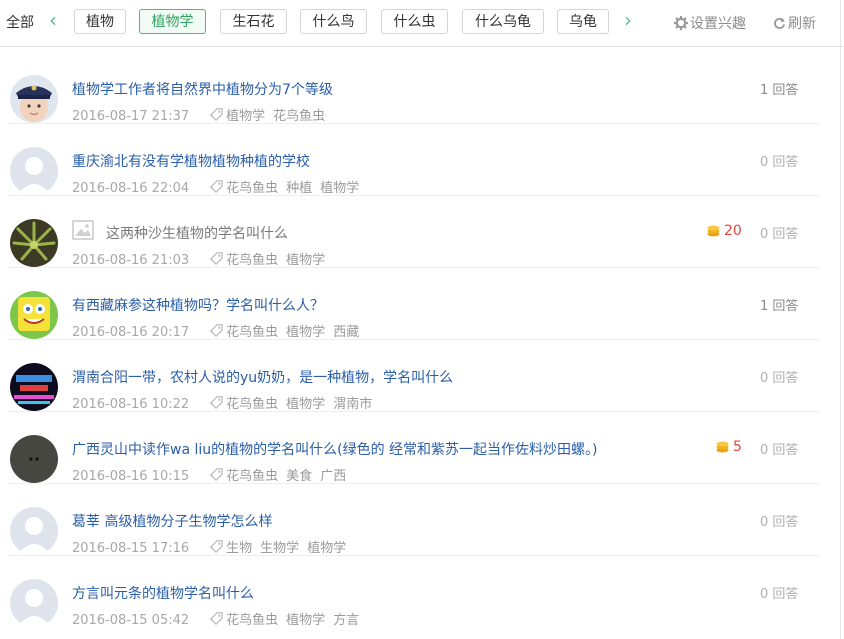 This screenshot has width=844, height=639. What do you see at coordinates (802, 24) in the screenshot?
I see `refresh-label: 刷新` at bounding box center [802, 24].